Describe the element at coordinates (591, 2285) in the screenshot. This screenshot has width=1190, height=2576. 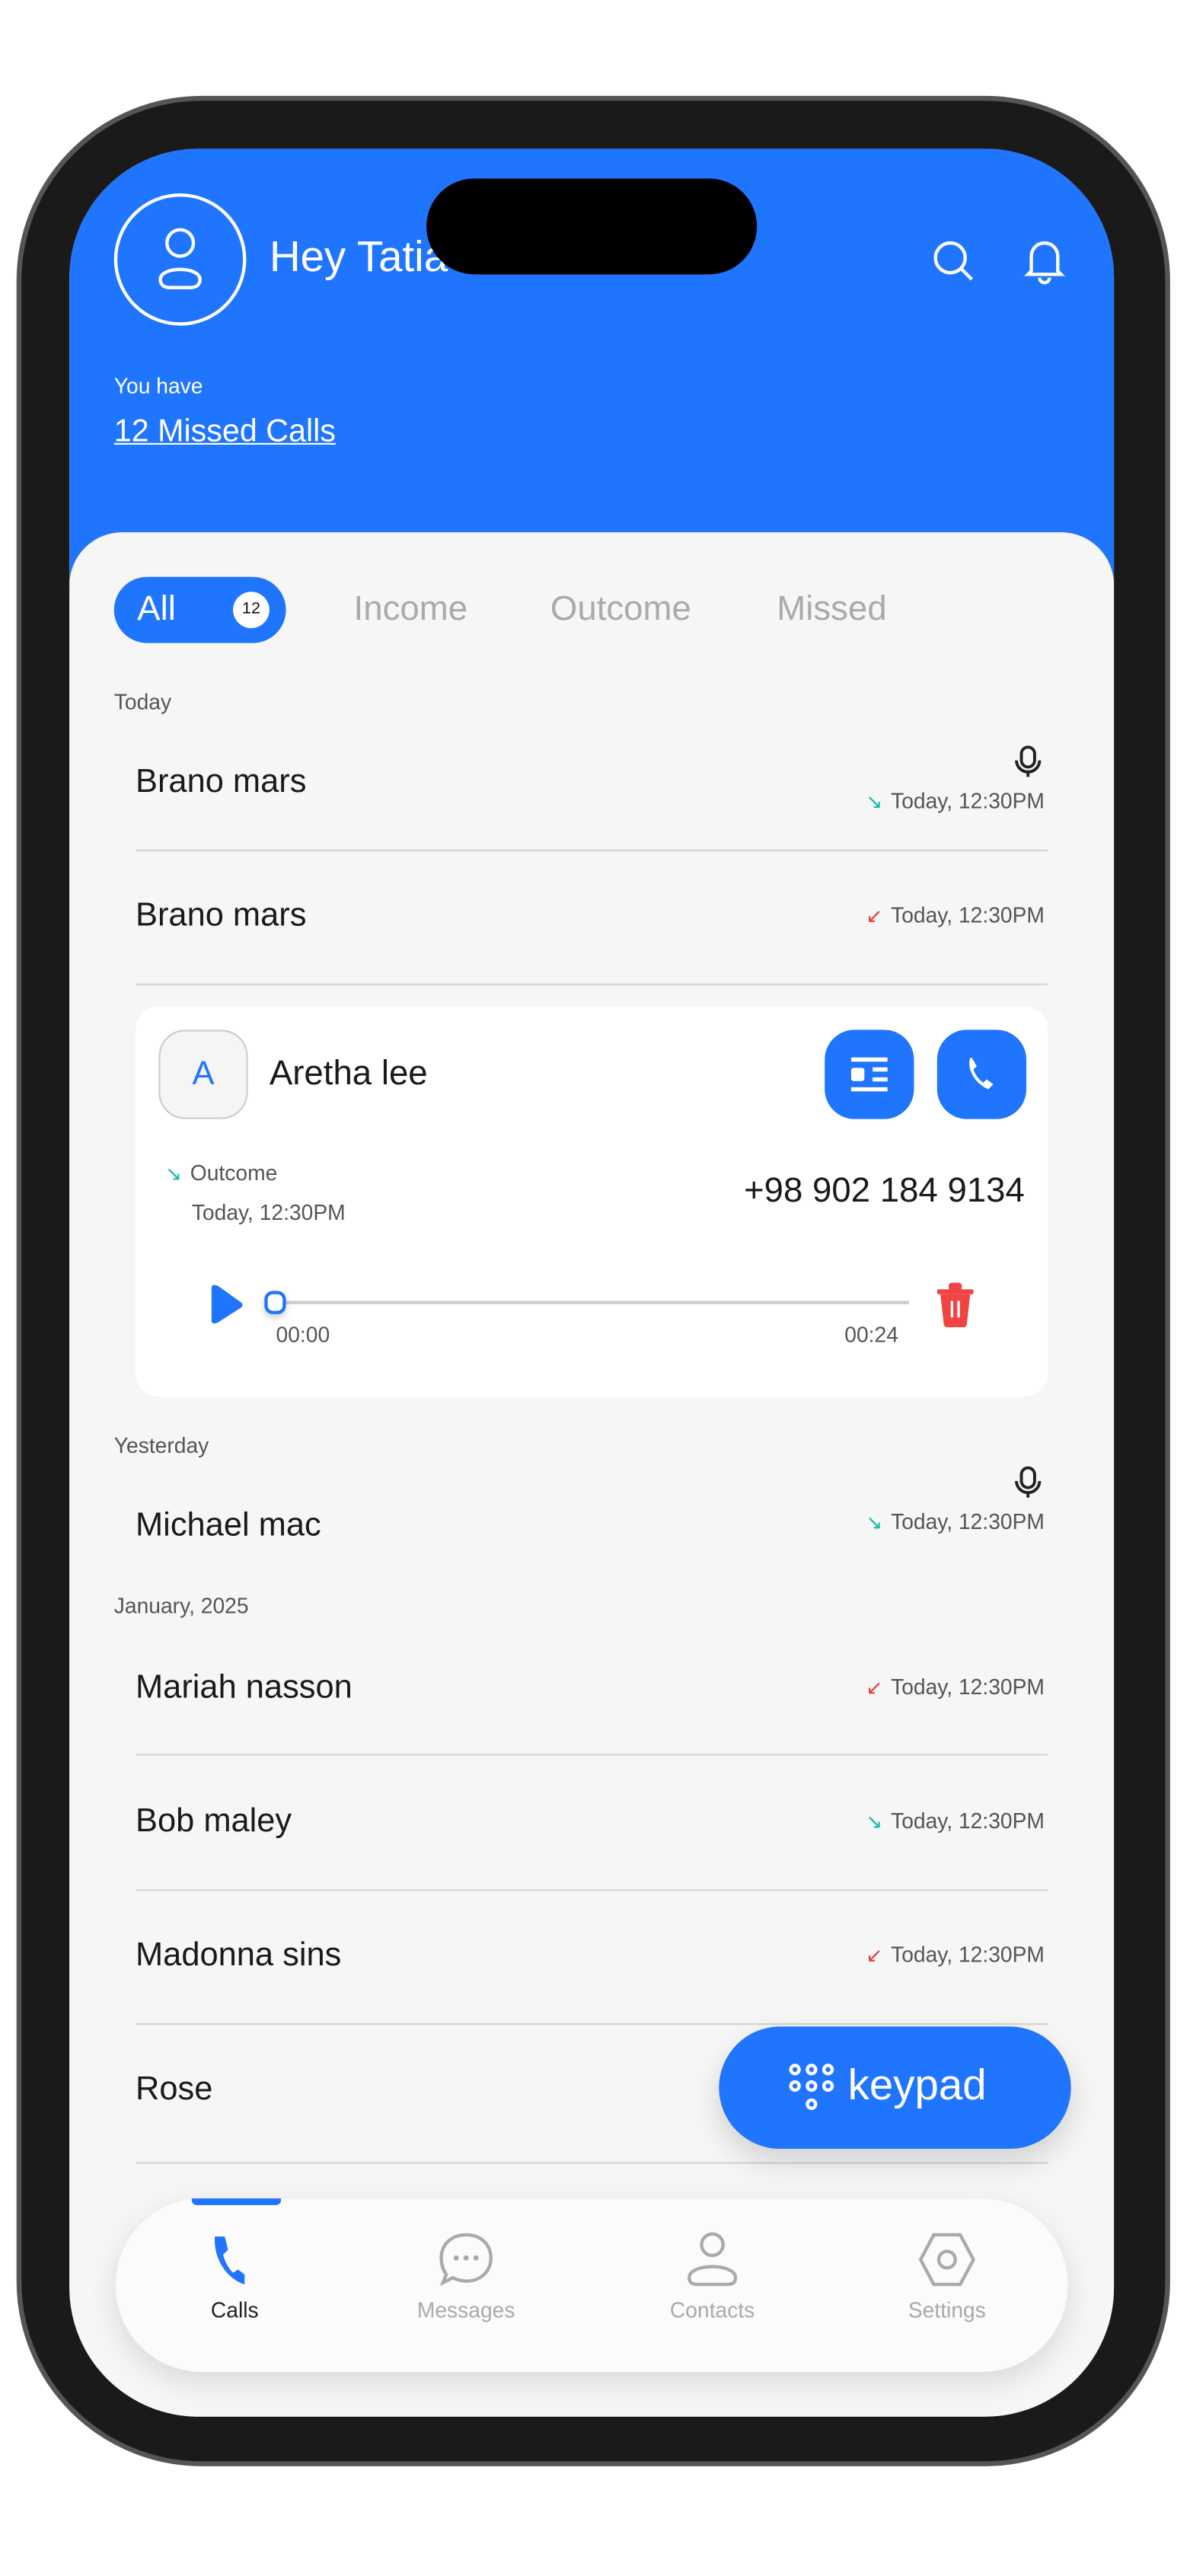
I see `bottom-nav: Calls Messages Contacts Settings` at that location.